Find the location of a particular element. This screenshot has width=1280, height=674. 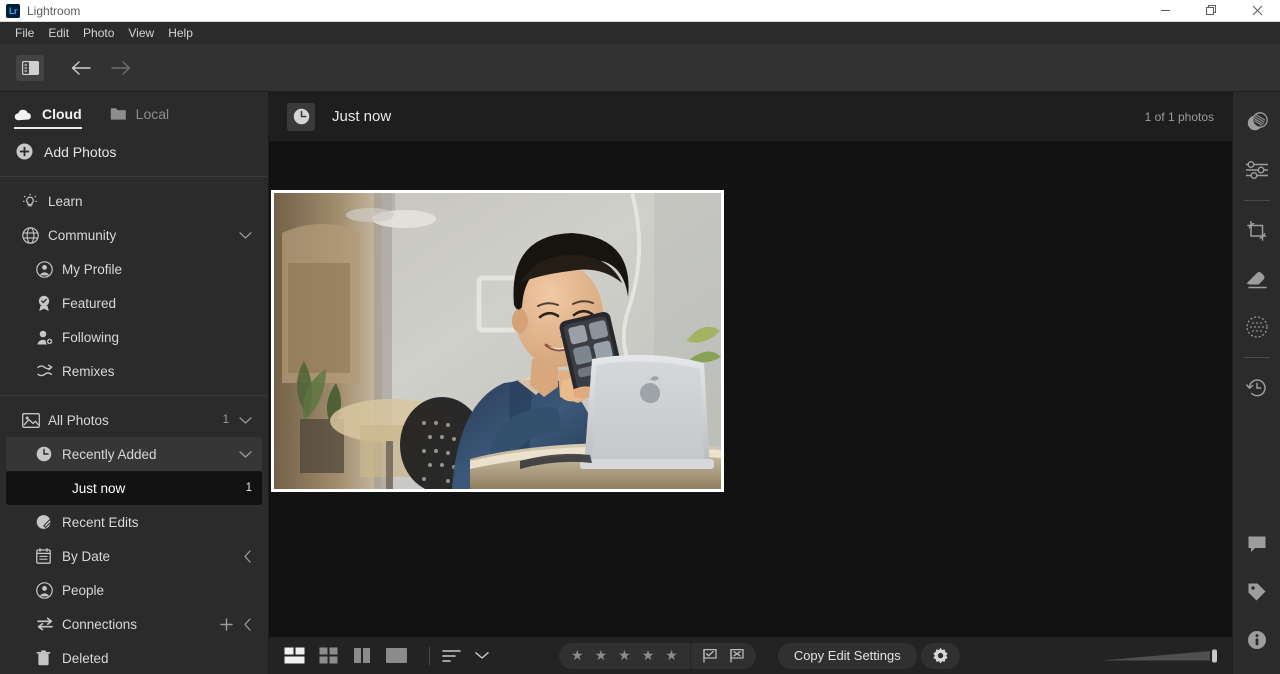

trash-icon is located at coordinates (47, 658).